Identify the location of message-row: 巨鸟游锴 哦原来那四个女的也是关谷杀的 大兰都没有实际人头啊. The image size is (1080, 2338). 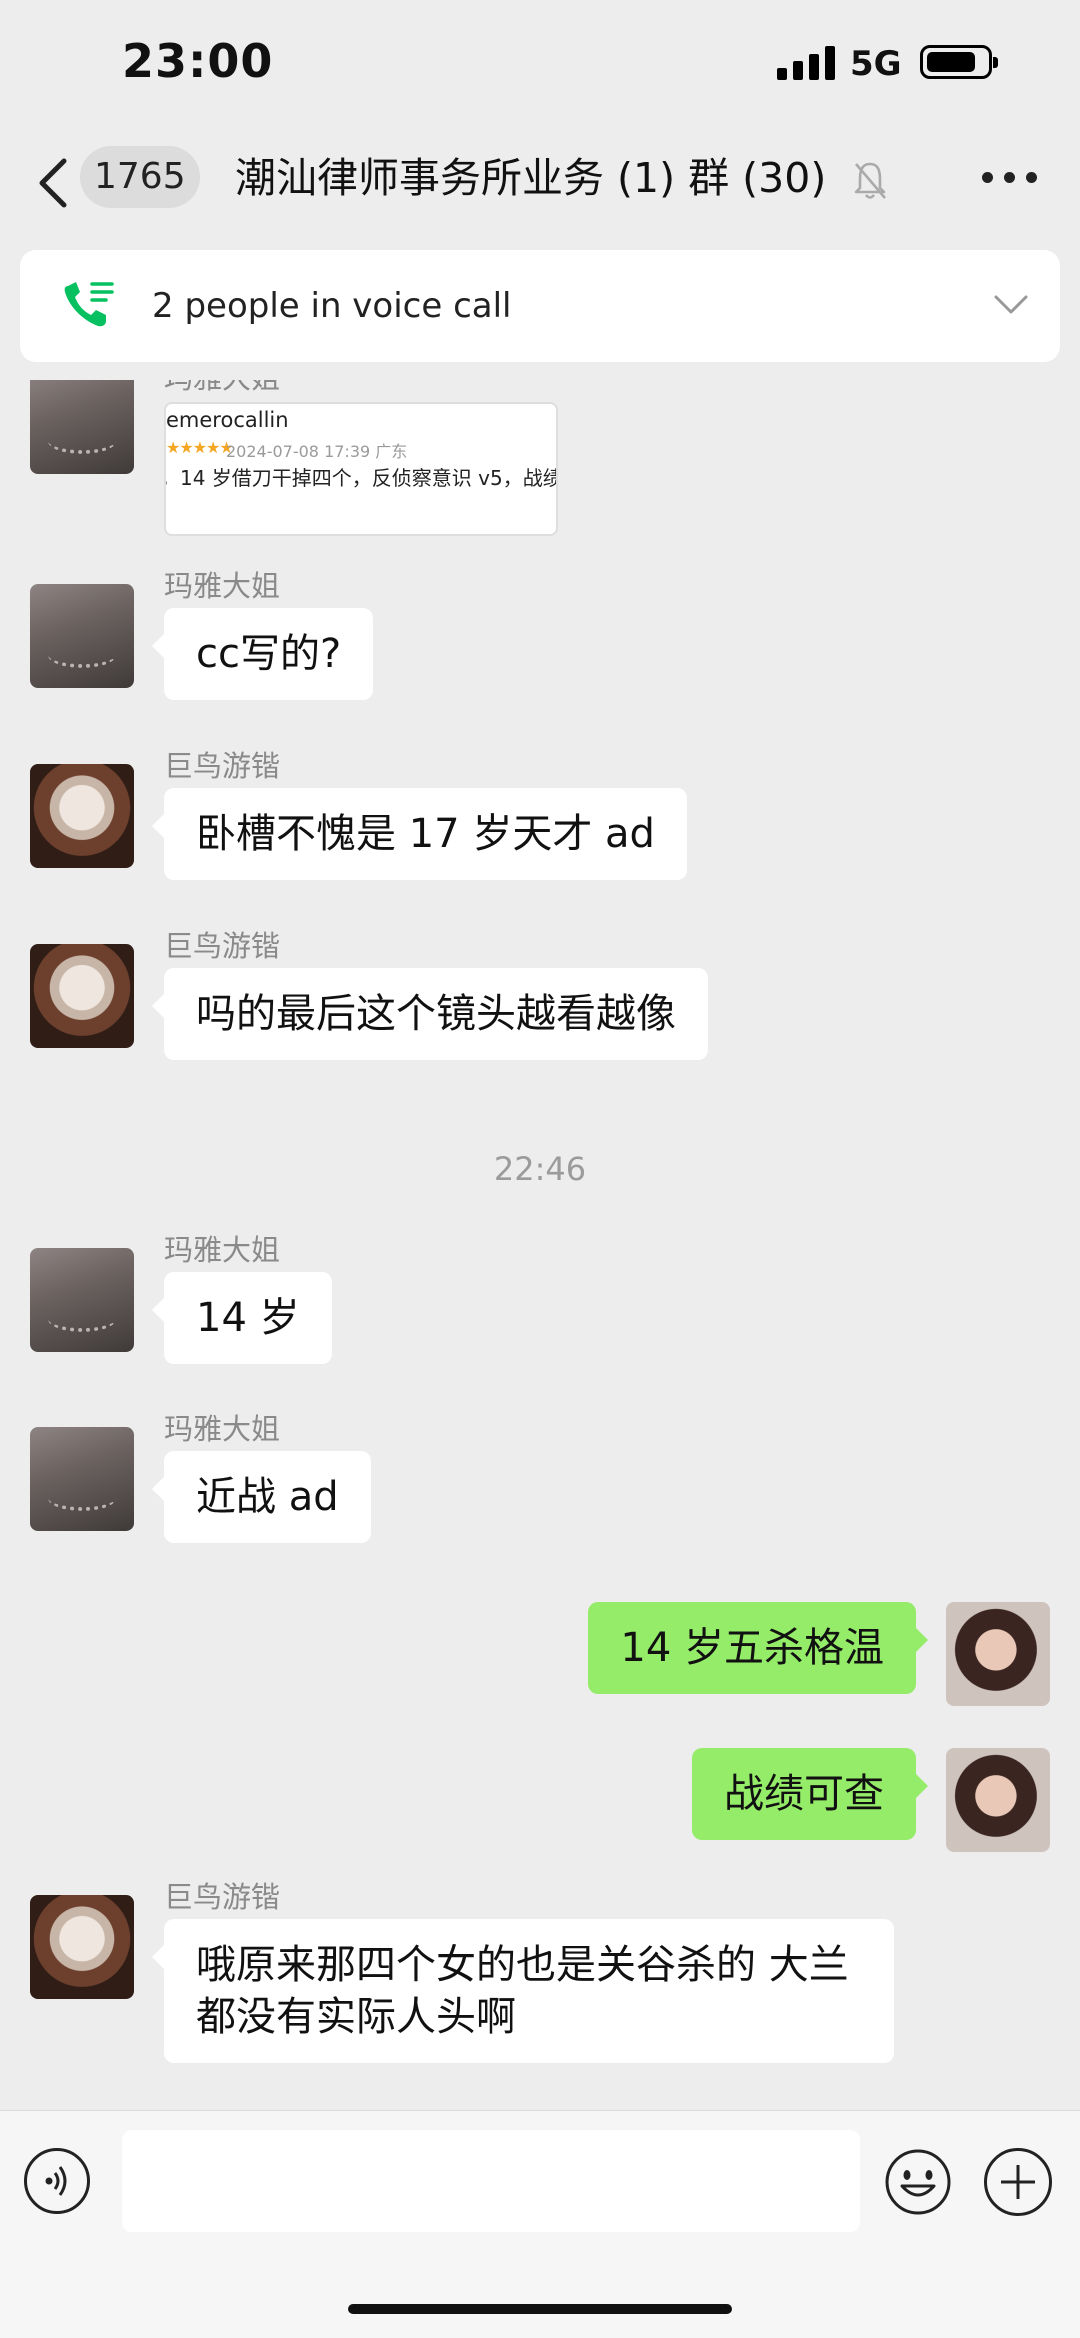
(540, 1987).